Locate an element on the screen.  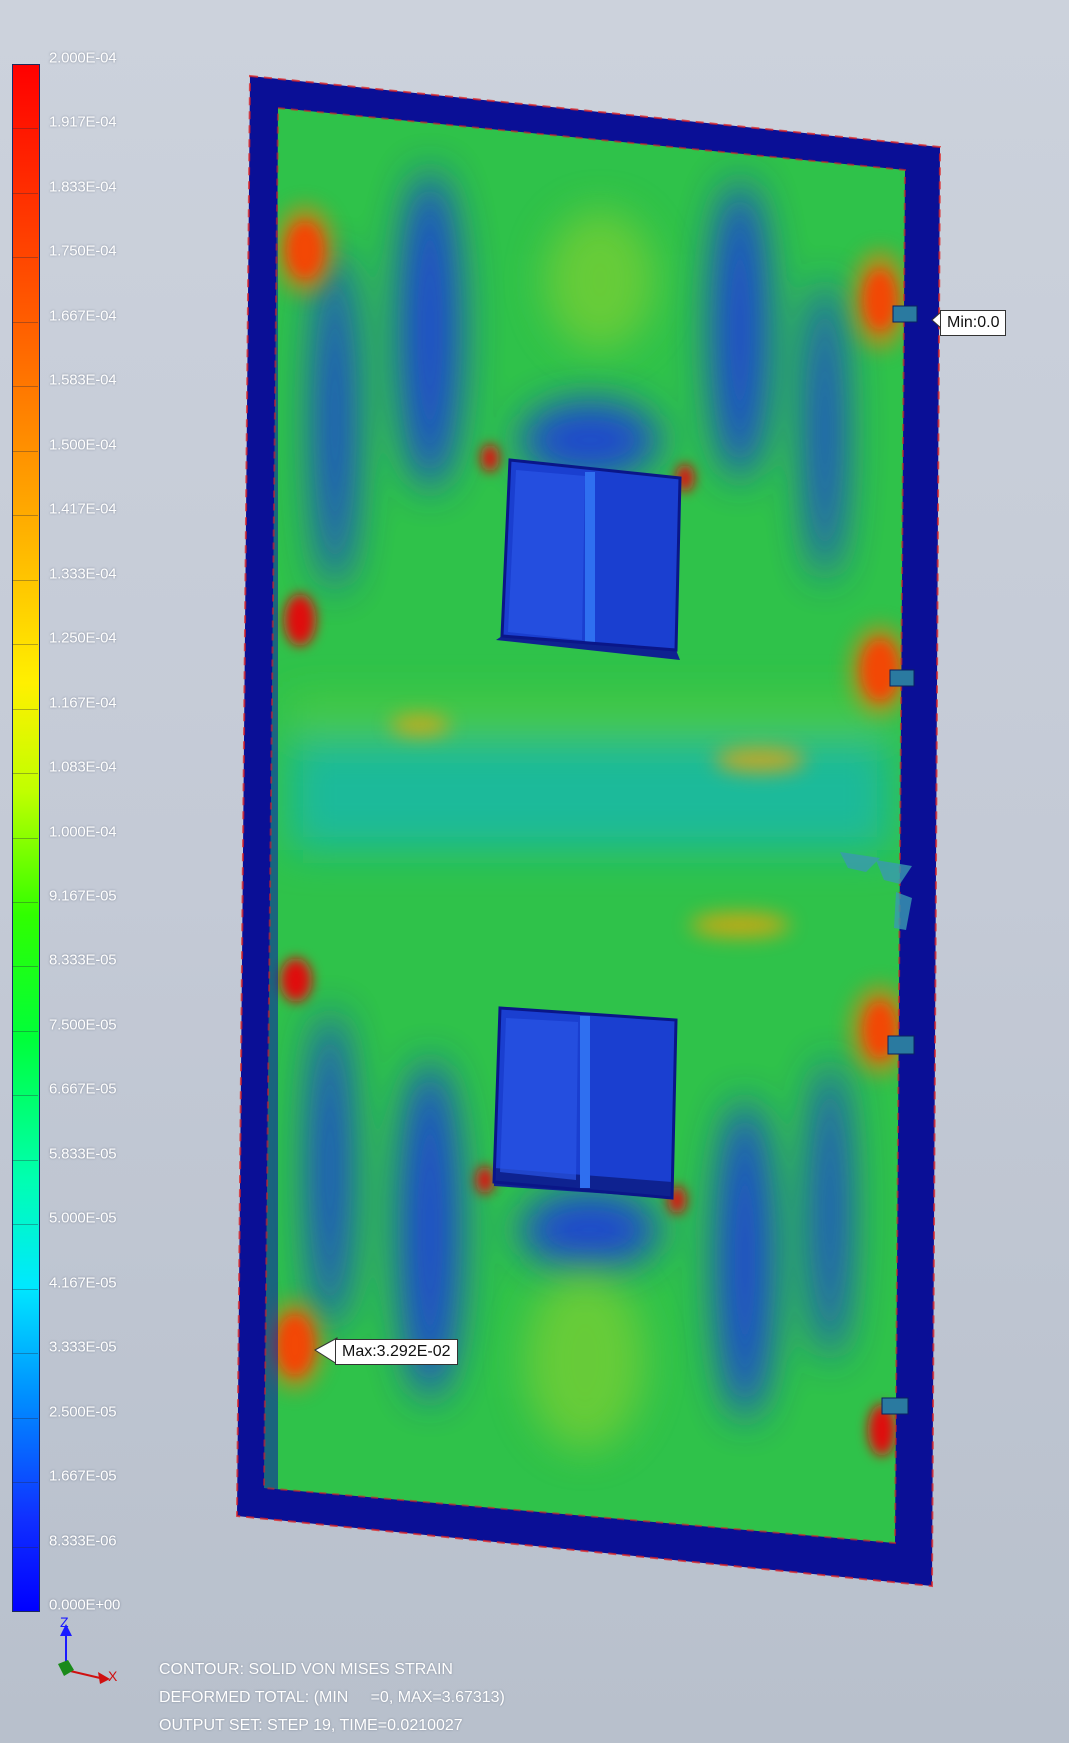
info-contour: CONTOUR: SOLID VON MISES STRAIN is located at coordinates (306, 1669).